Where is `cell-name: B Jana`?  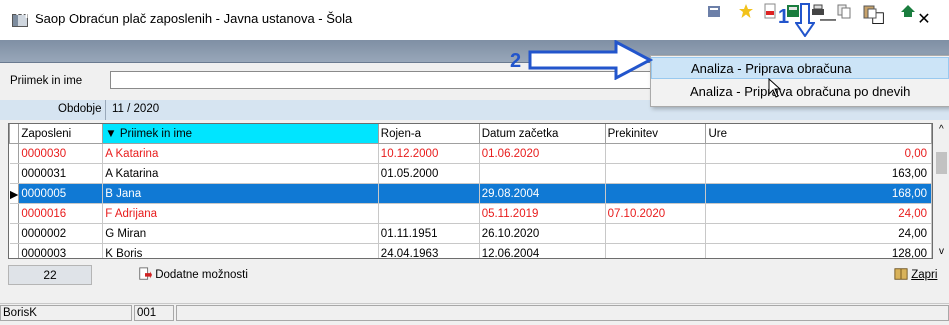 cell-name: B Jana is located at coordinates (240, 193).